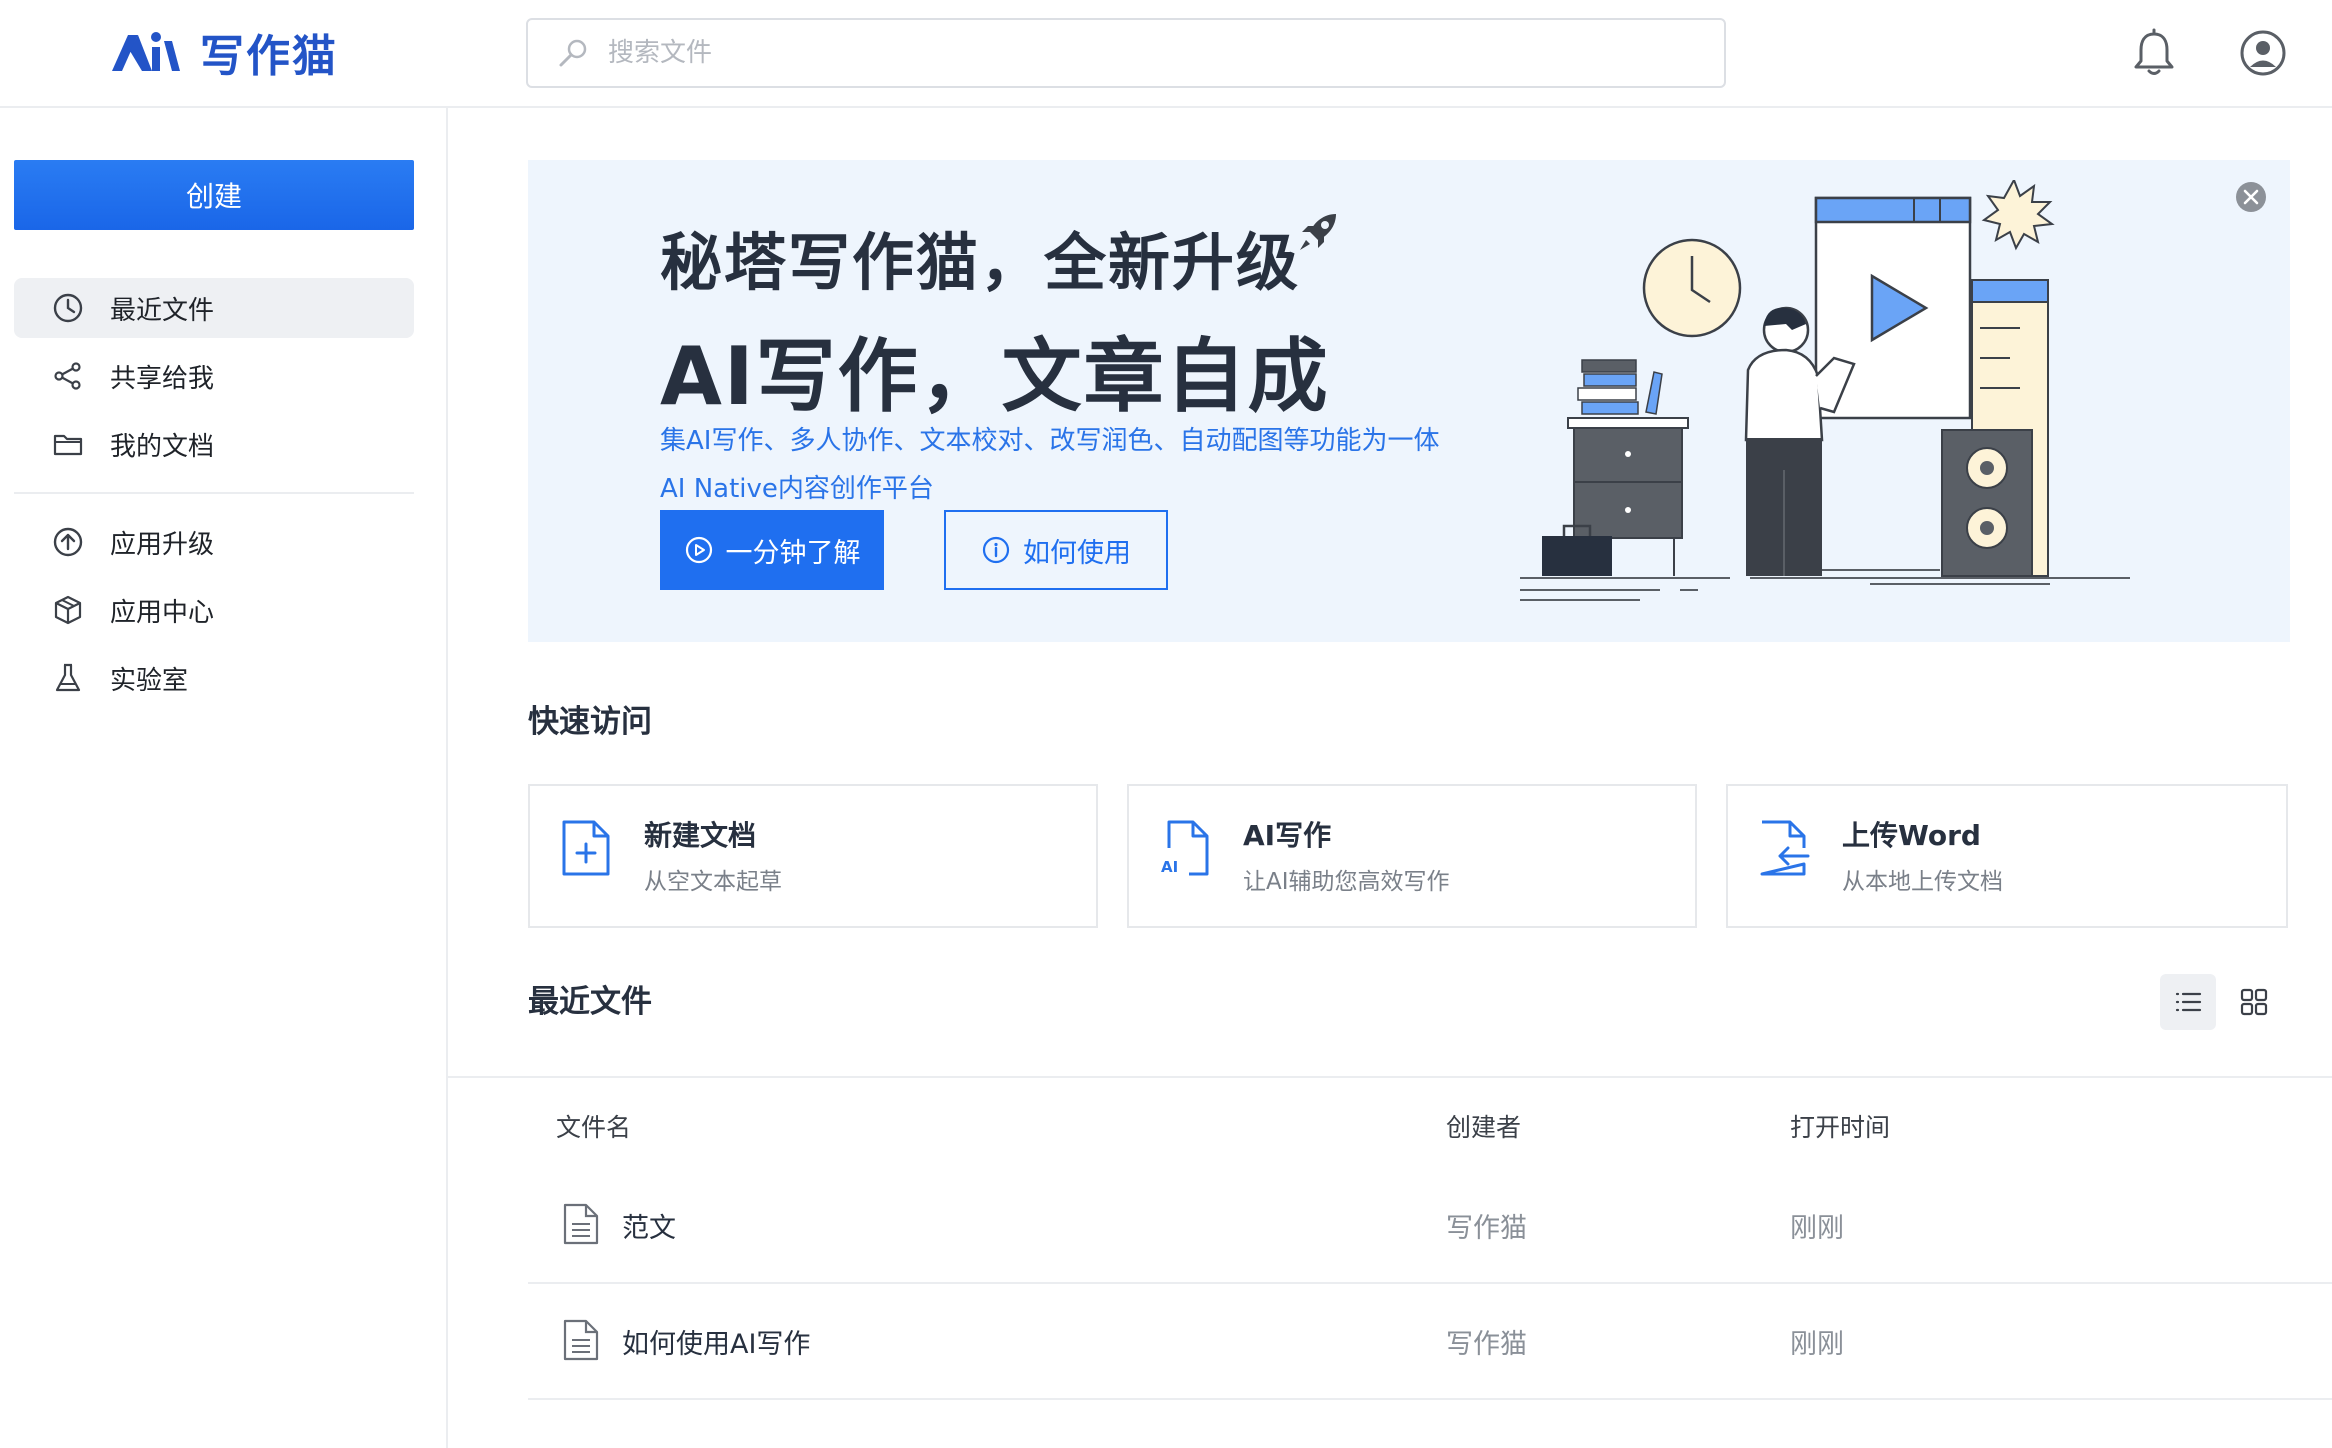 This screenshot has width=2332, height=1448. What do you see at coordinates (214, 678) in the screenshot?
I see `sidebar-item-lab: 实验室` at bounding box center [214, 678].